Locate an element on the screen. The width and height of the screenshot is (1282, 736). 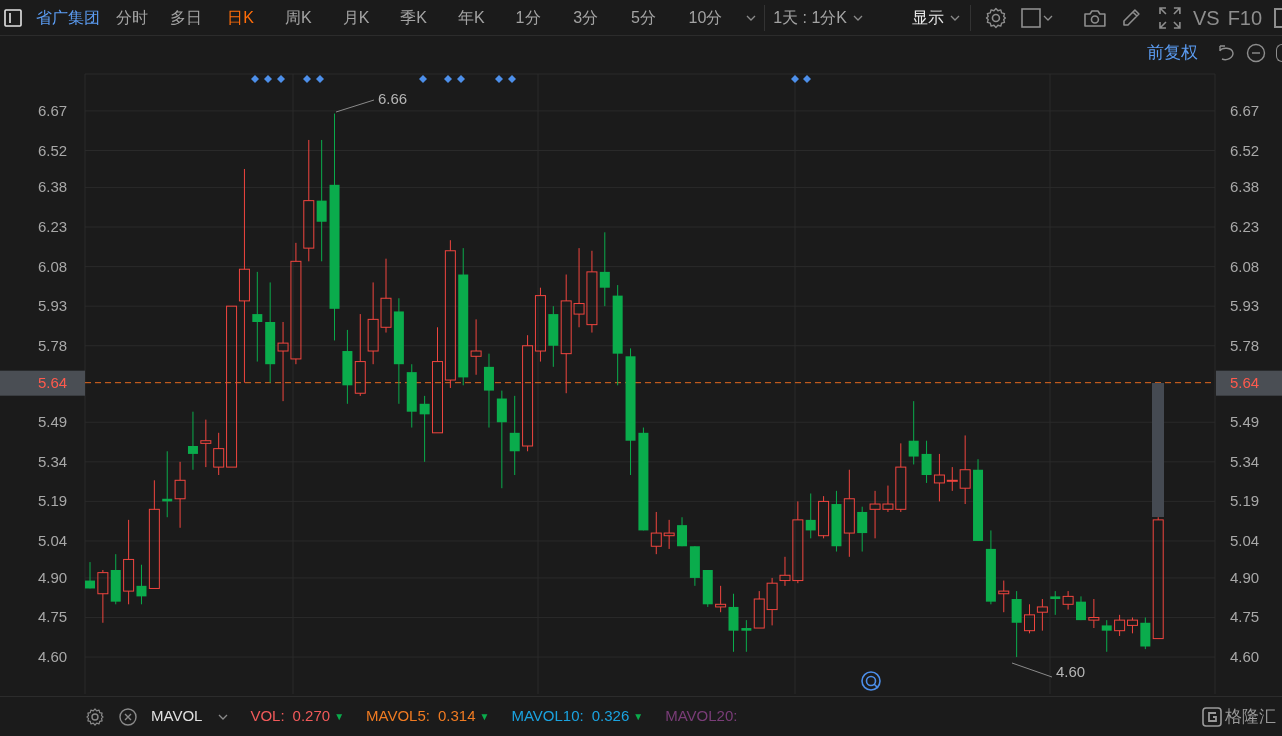
axis-label: 5.78 is located at coordinates (1245, 345).